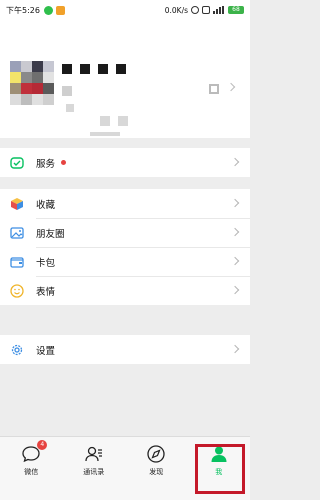 The width and height of the screenshot is (320, 500). What do you see at coordinates (67, 91) in the screenshot?
I see `wechat-id-redacted` at bounding box center [67, 91].